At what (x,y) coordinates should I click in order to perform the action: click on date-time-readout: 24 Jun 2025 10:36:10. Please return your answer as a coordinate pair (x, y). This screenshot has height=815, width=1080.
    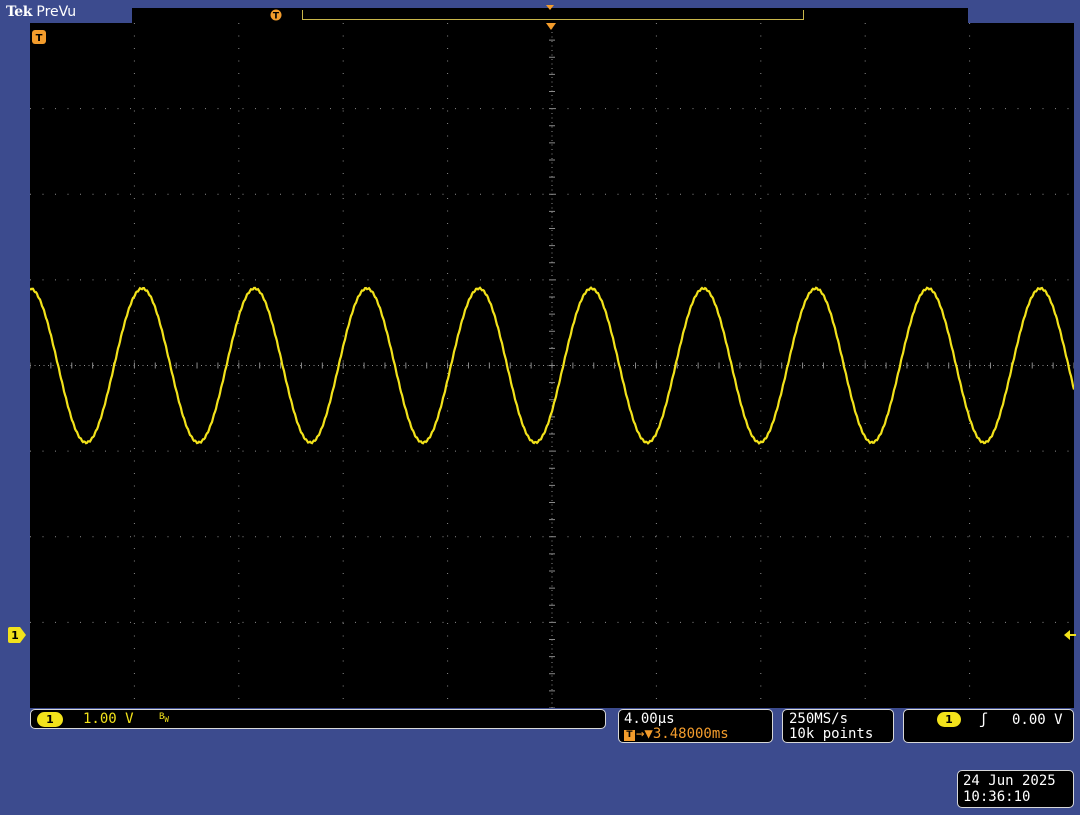
    Looking at the image, I should click on (1015, 789).